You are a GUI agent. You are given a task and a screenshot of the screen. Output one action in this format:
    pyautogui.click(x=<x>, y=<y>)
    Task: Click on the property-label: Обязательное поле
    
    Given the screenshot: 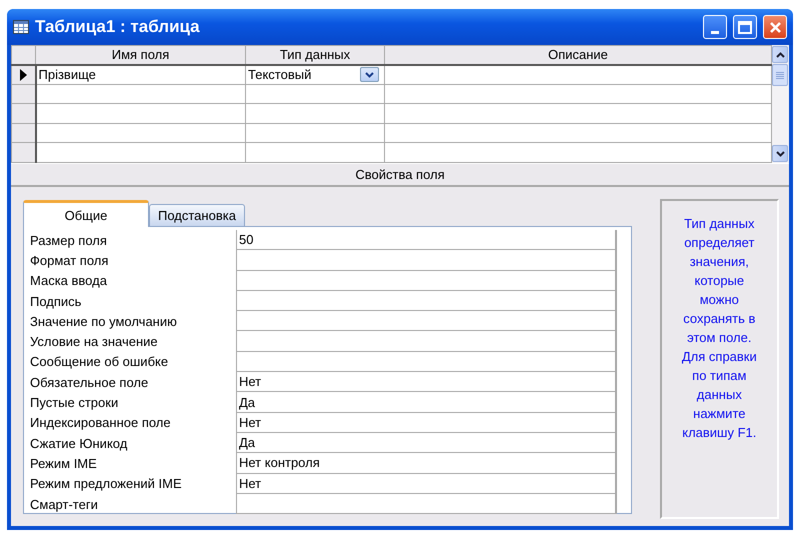 What is the action you would take?
    pyautogui.click(x=89, y=383)
    